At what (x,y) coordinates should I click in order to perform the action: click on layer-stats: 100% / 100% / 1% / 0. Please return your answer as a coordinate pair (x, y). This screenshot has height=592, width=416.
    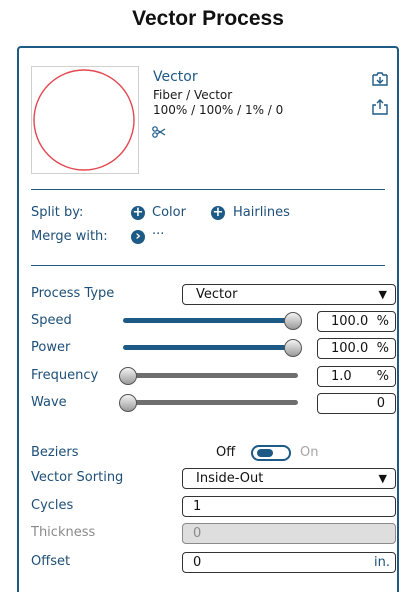
    Looking at the image, I should click on (218, 110).